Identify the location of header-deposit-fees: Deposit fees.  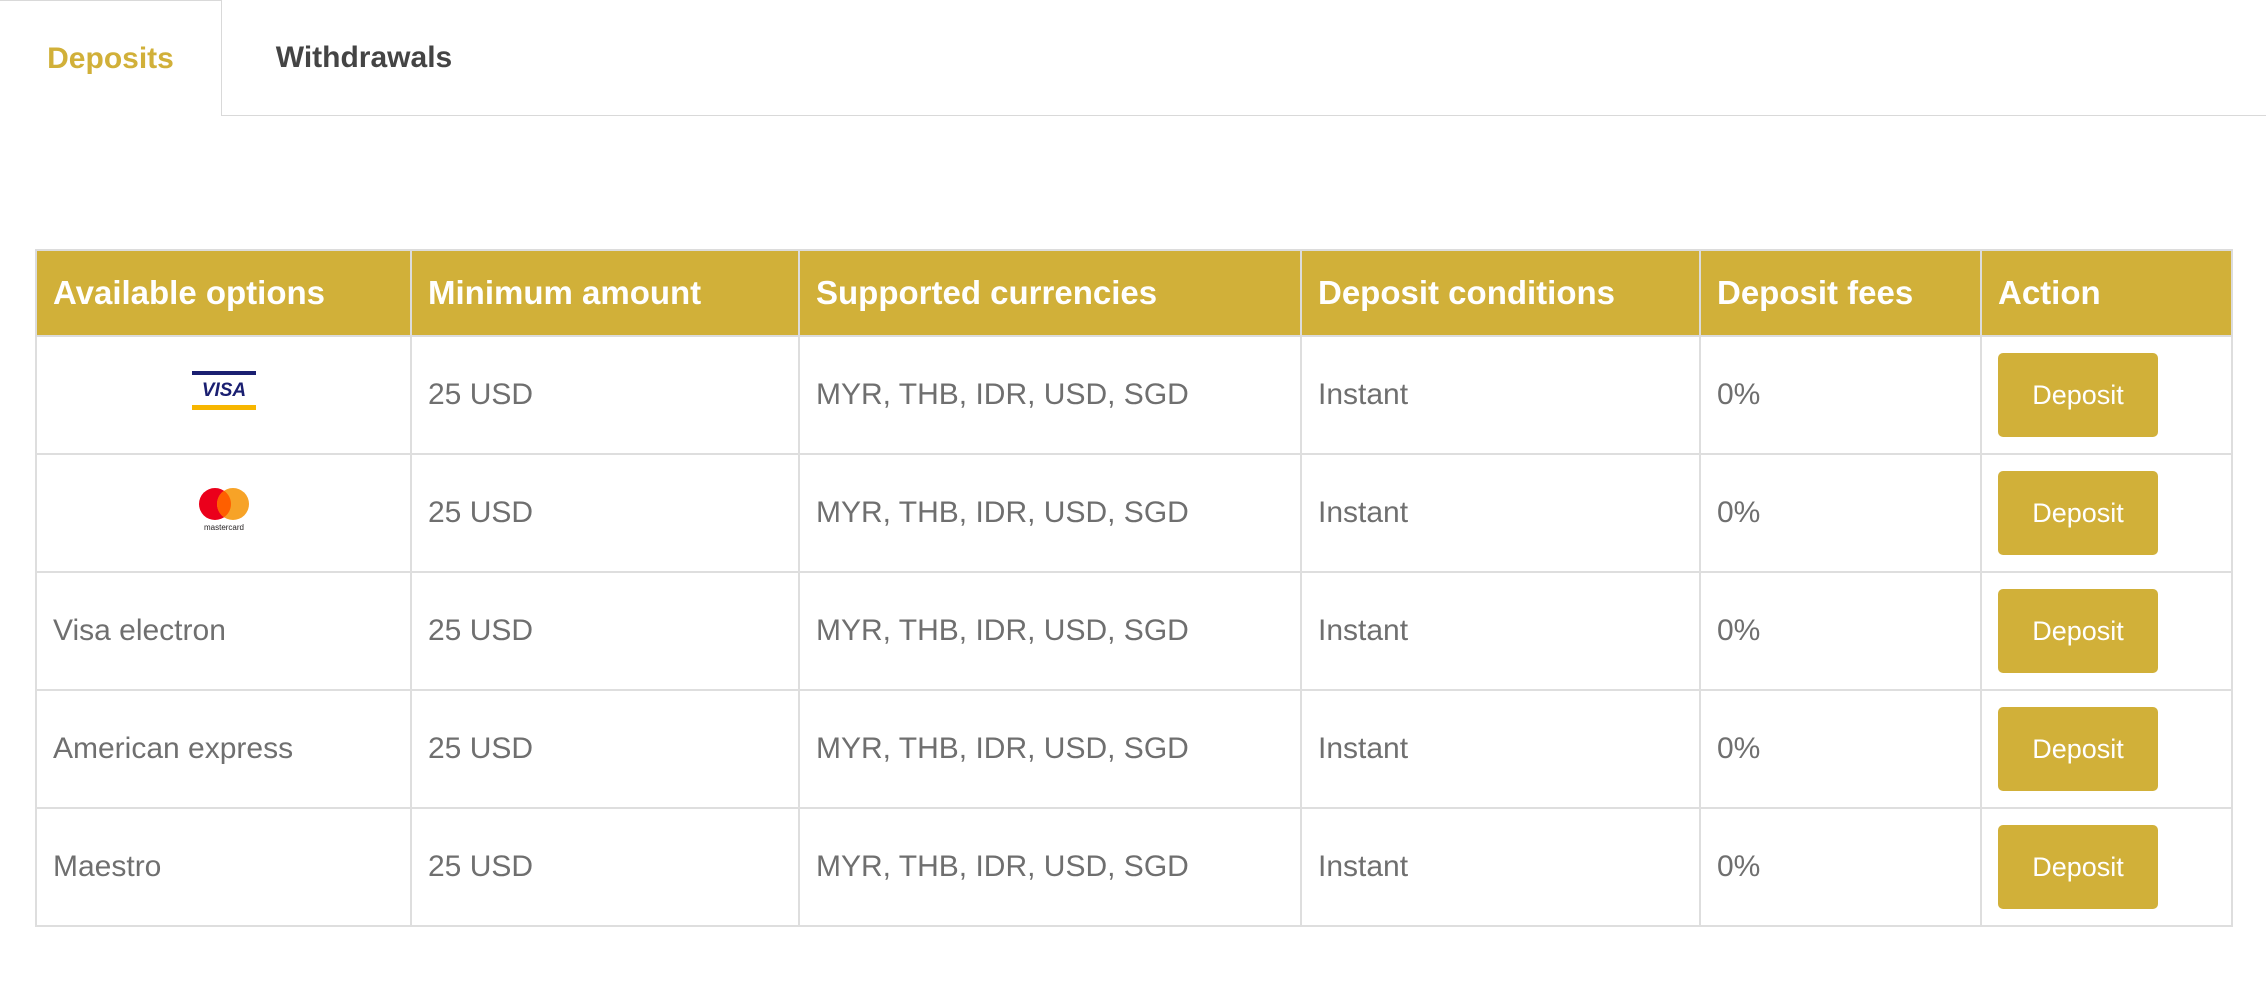
(1840, 293).